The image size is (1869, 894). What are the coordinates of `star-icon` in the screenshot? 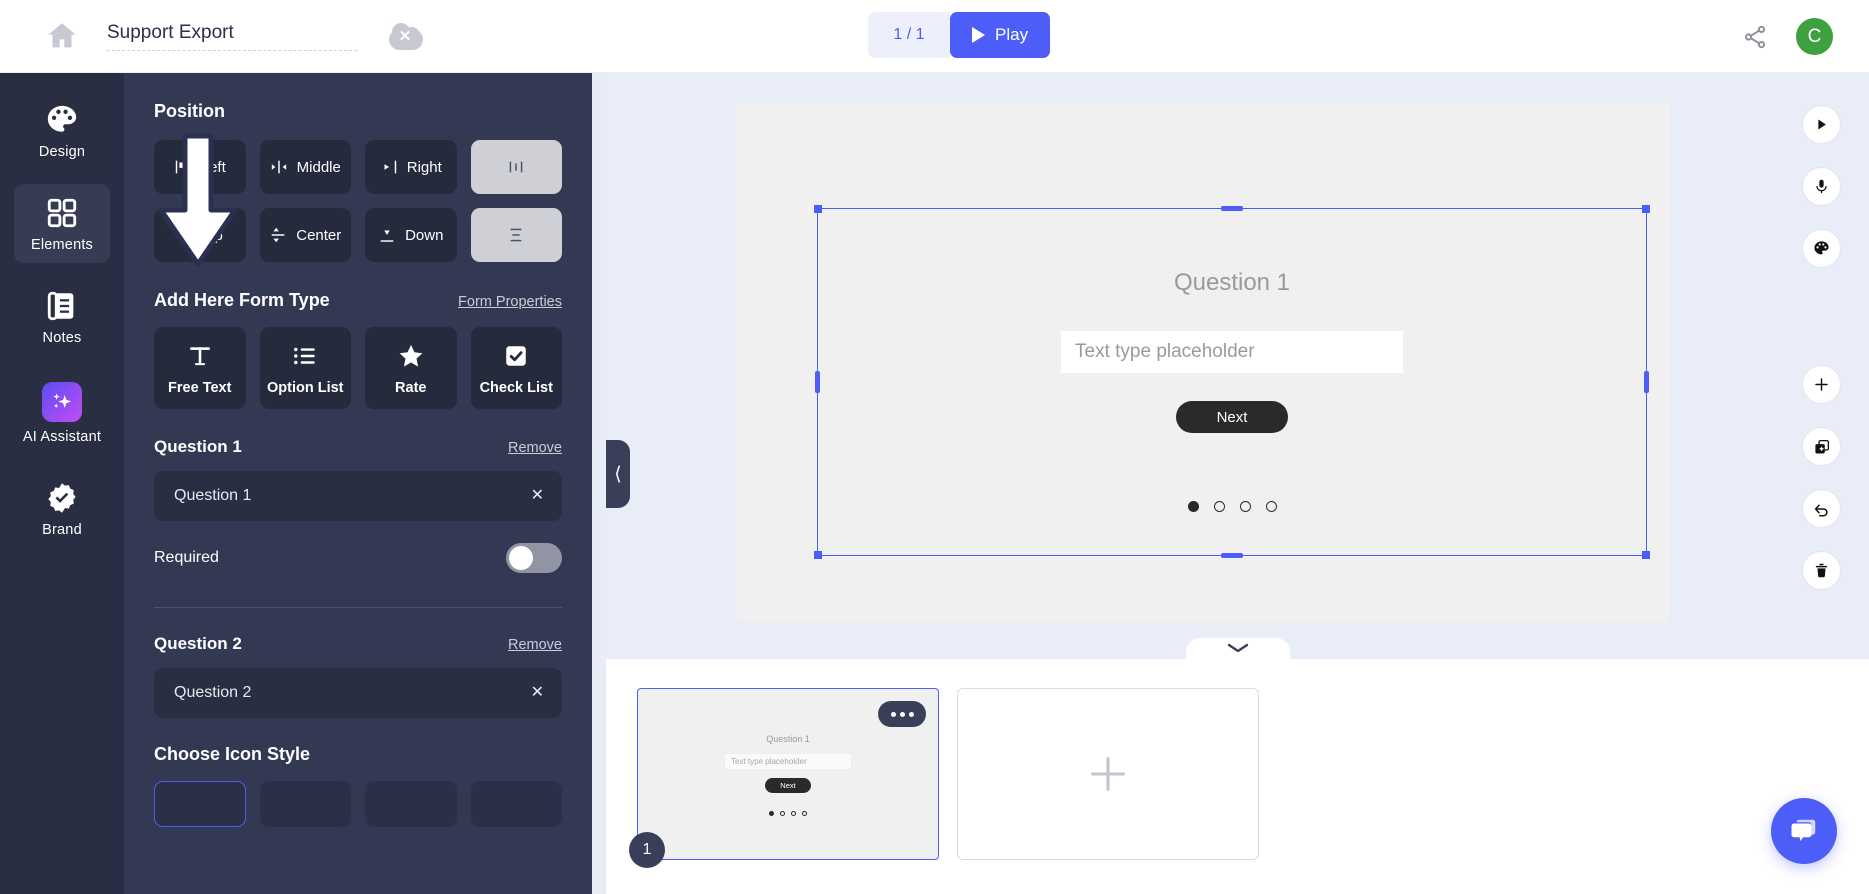 It's located at (411, 356).